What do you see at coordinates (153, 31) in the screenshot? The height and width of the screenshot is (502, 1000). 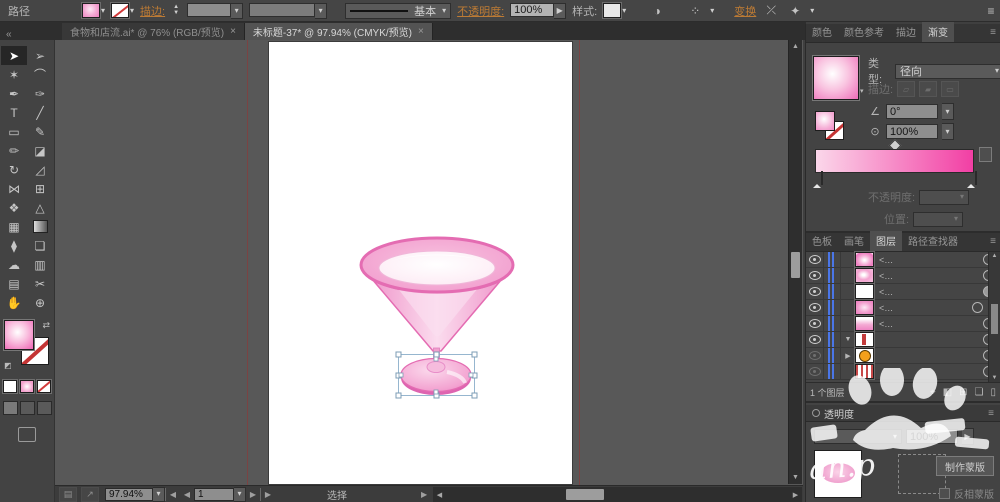 I see `document-tab-1: 食物和店流.ai* @ 76% (RGB/预览) ×` at bounding box center [153, 31].